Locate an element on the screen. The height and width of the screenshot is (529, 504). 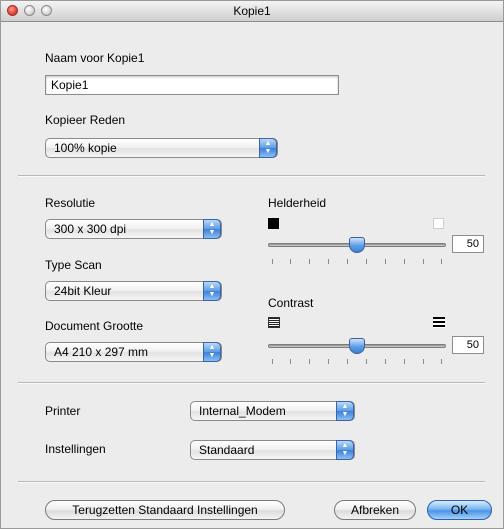
copy-reason-label: Kopieer Reden is located at coordinates (85, 120).